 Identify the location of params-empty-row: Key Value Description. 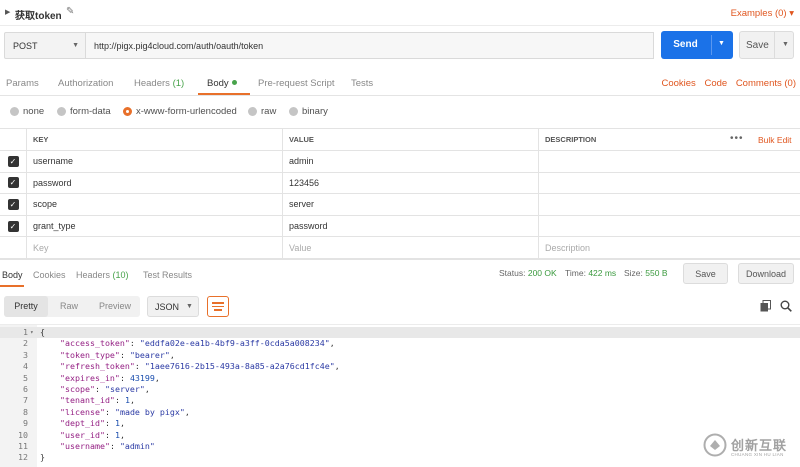
(400, 248).